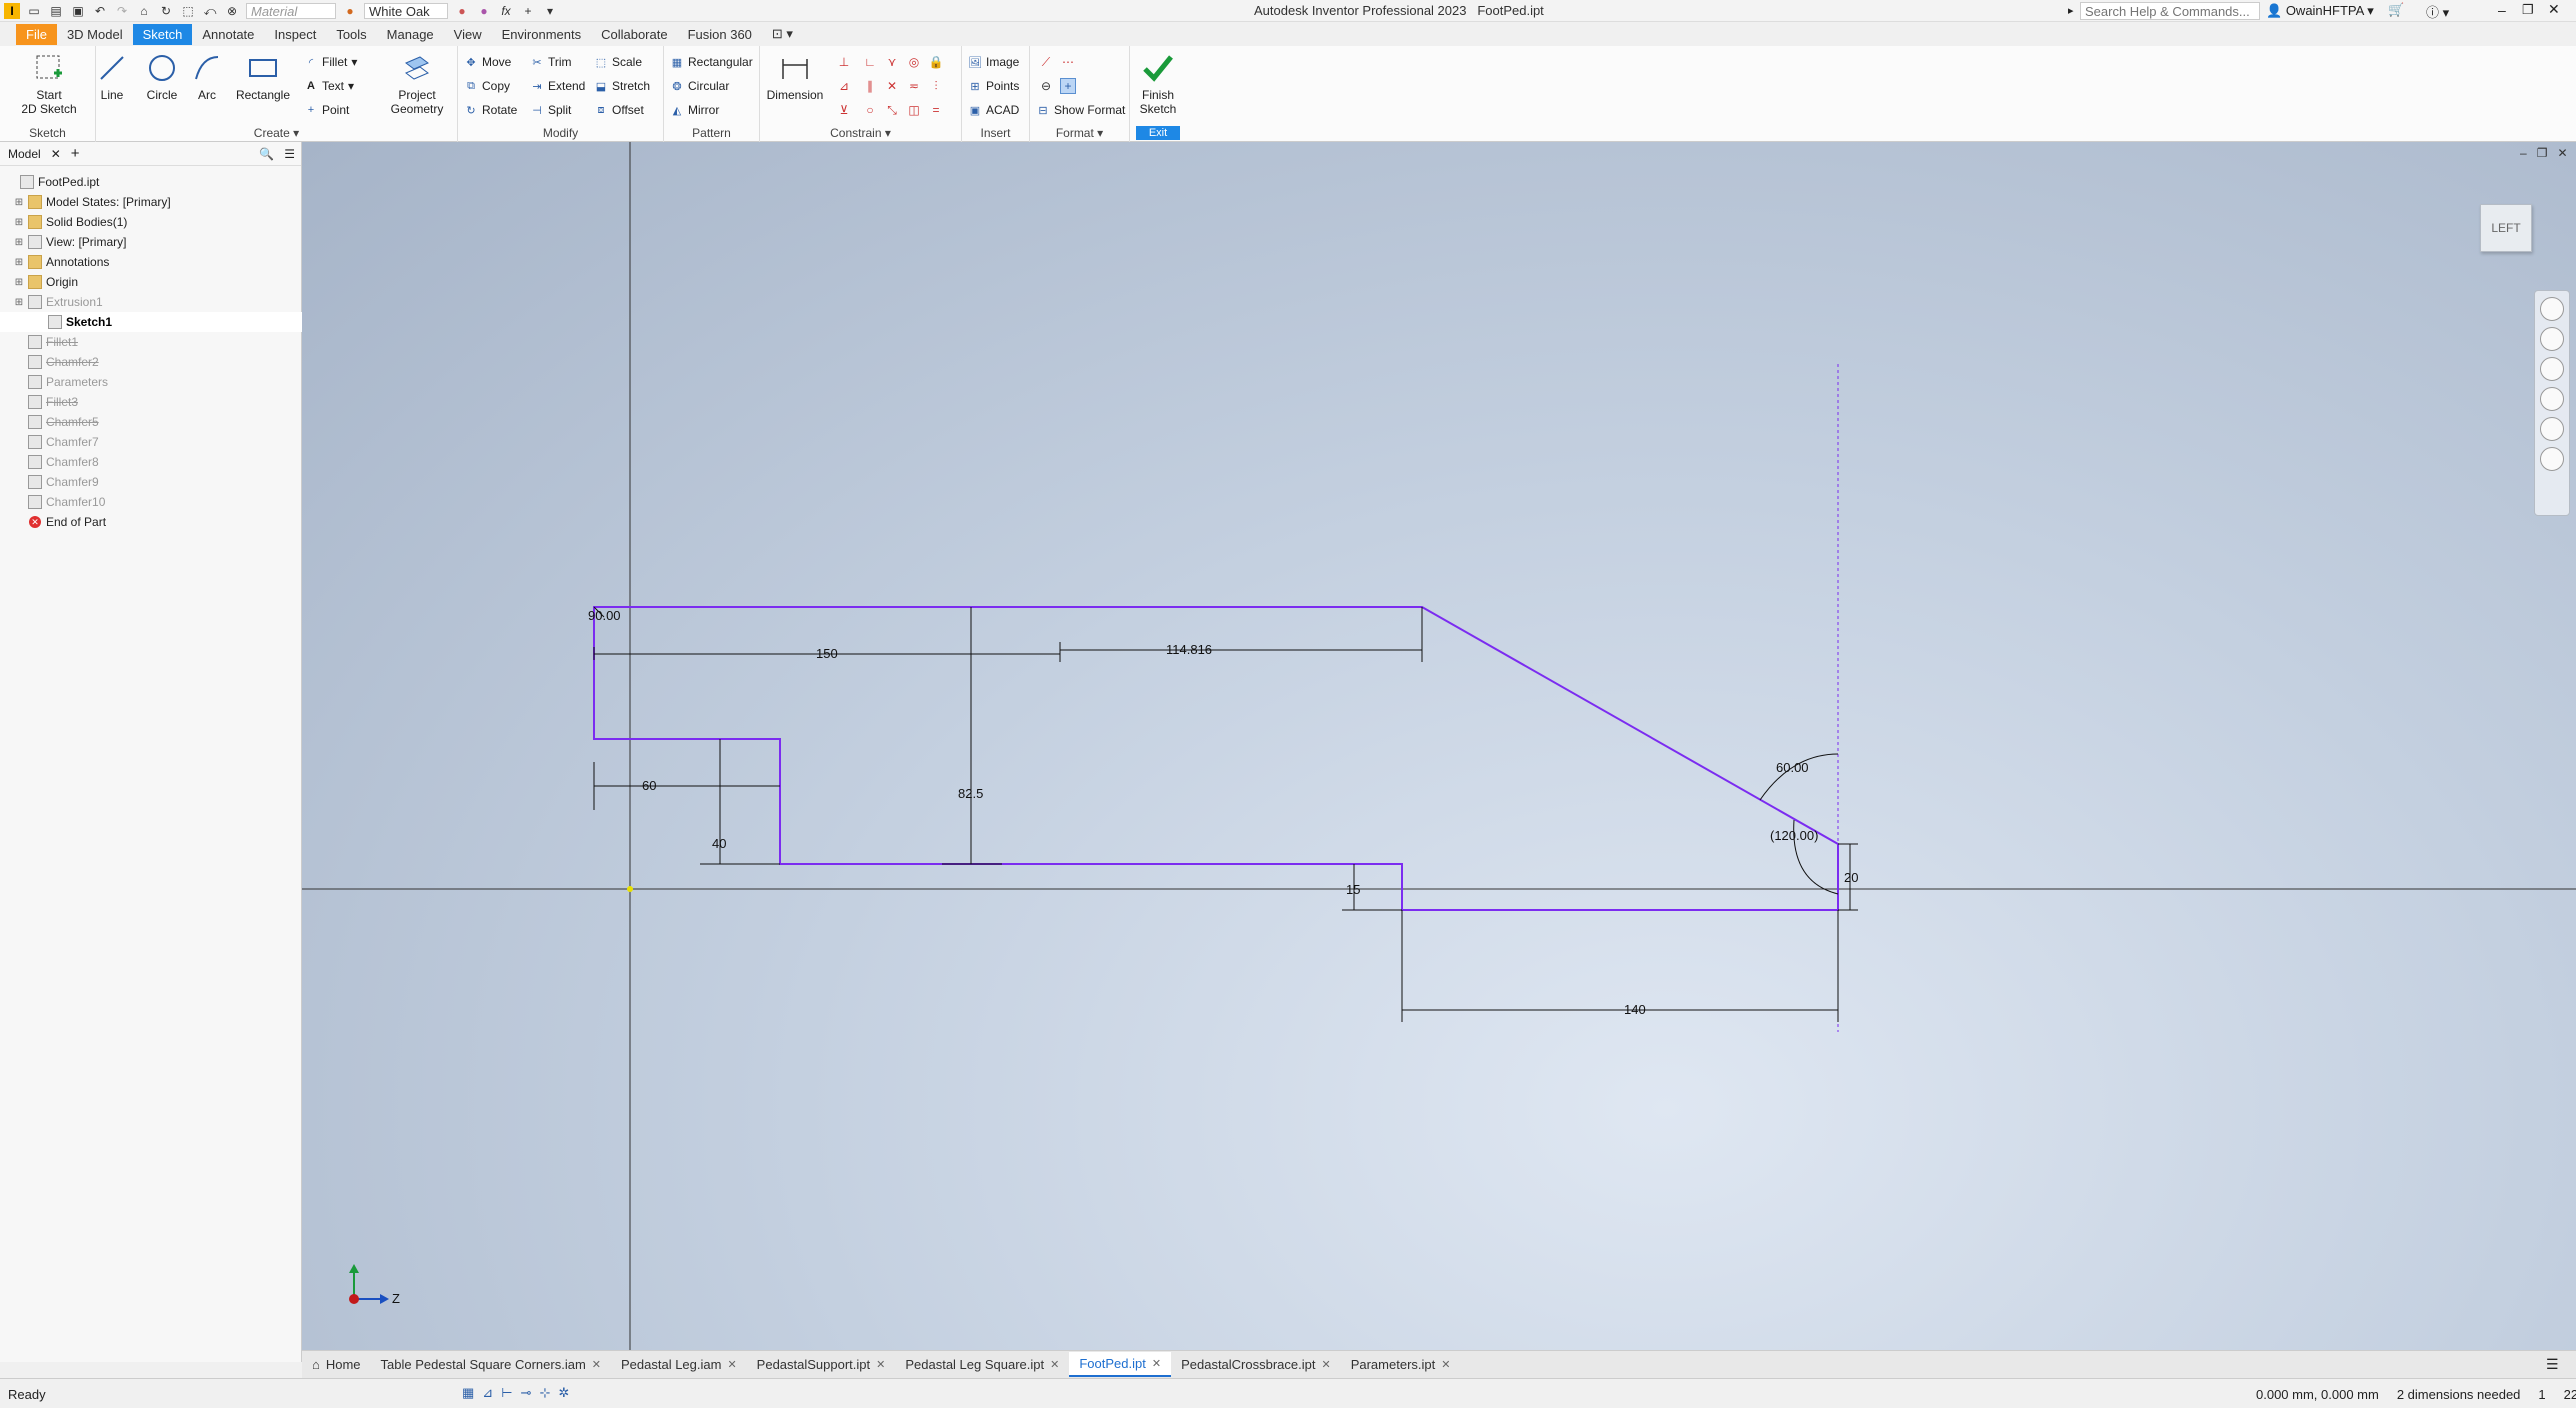 This screenshot has width=2576, height=1408. What do you see at coordinates (634, 34) in the screenshot?
I see `tab-collaborate: Collaborate` at bounding box center [634, 34].